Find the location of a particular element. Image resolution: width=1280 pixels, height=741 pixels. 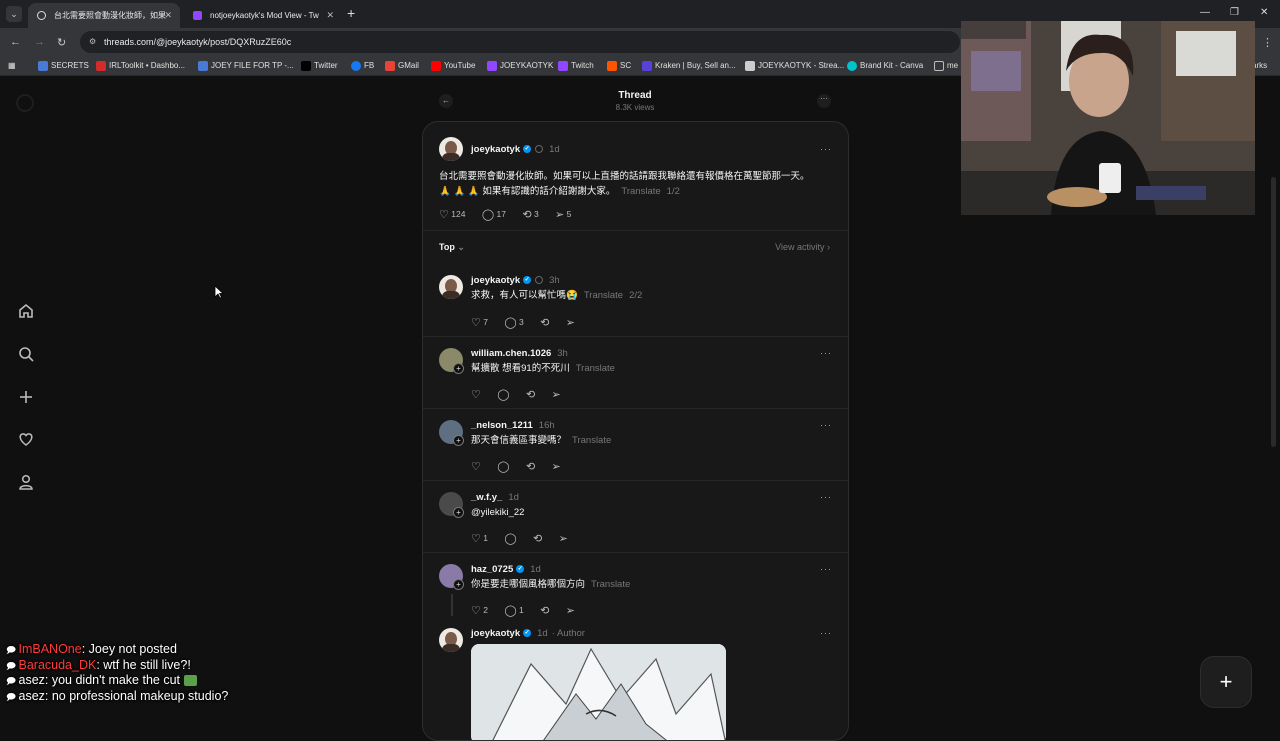

post-more-icon: ··· is located at coordinates (826, 149).